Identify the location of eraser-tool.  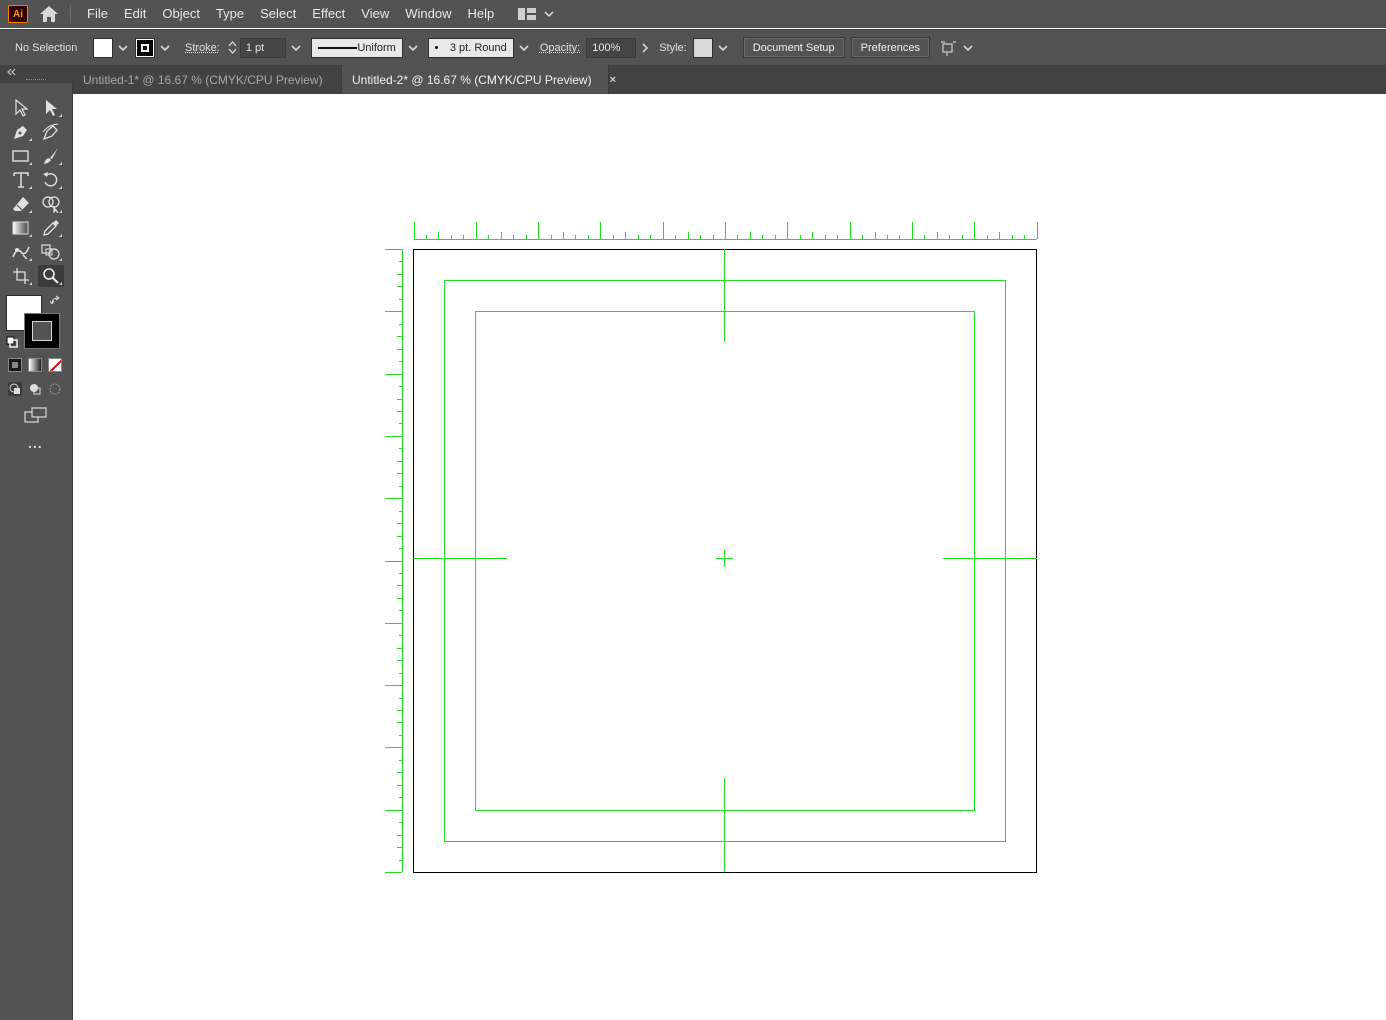
(21, 204).